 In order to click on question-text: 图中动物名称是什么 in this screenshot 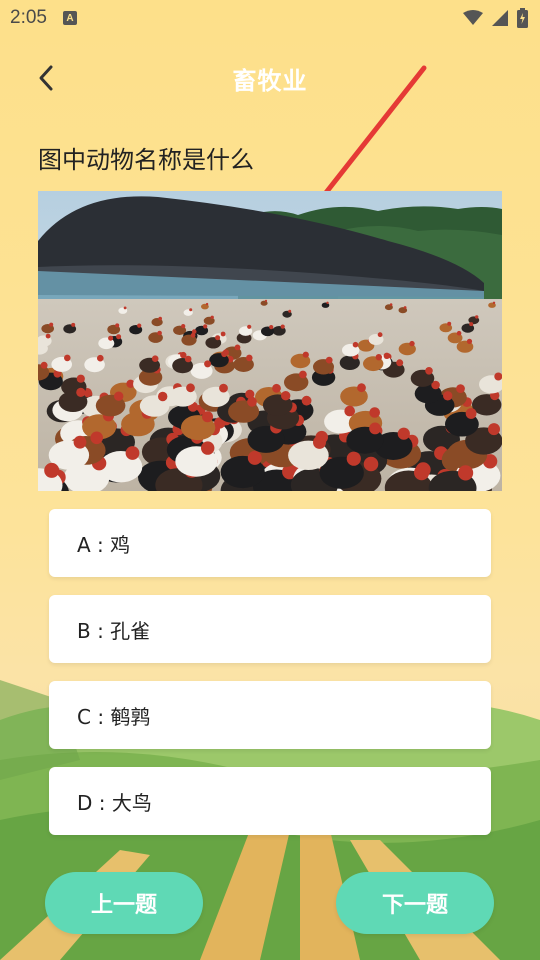, I will do `click(146, 160)`.